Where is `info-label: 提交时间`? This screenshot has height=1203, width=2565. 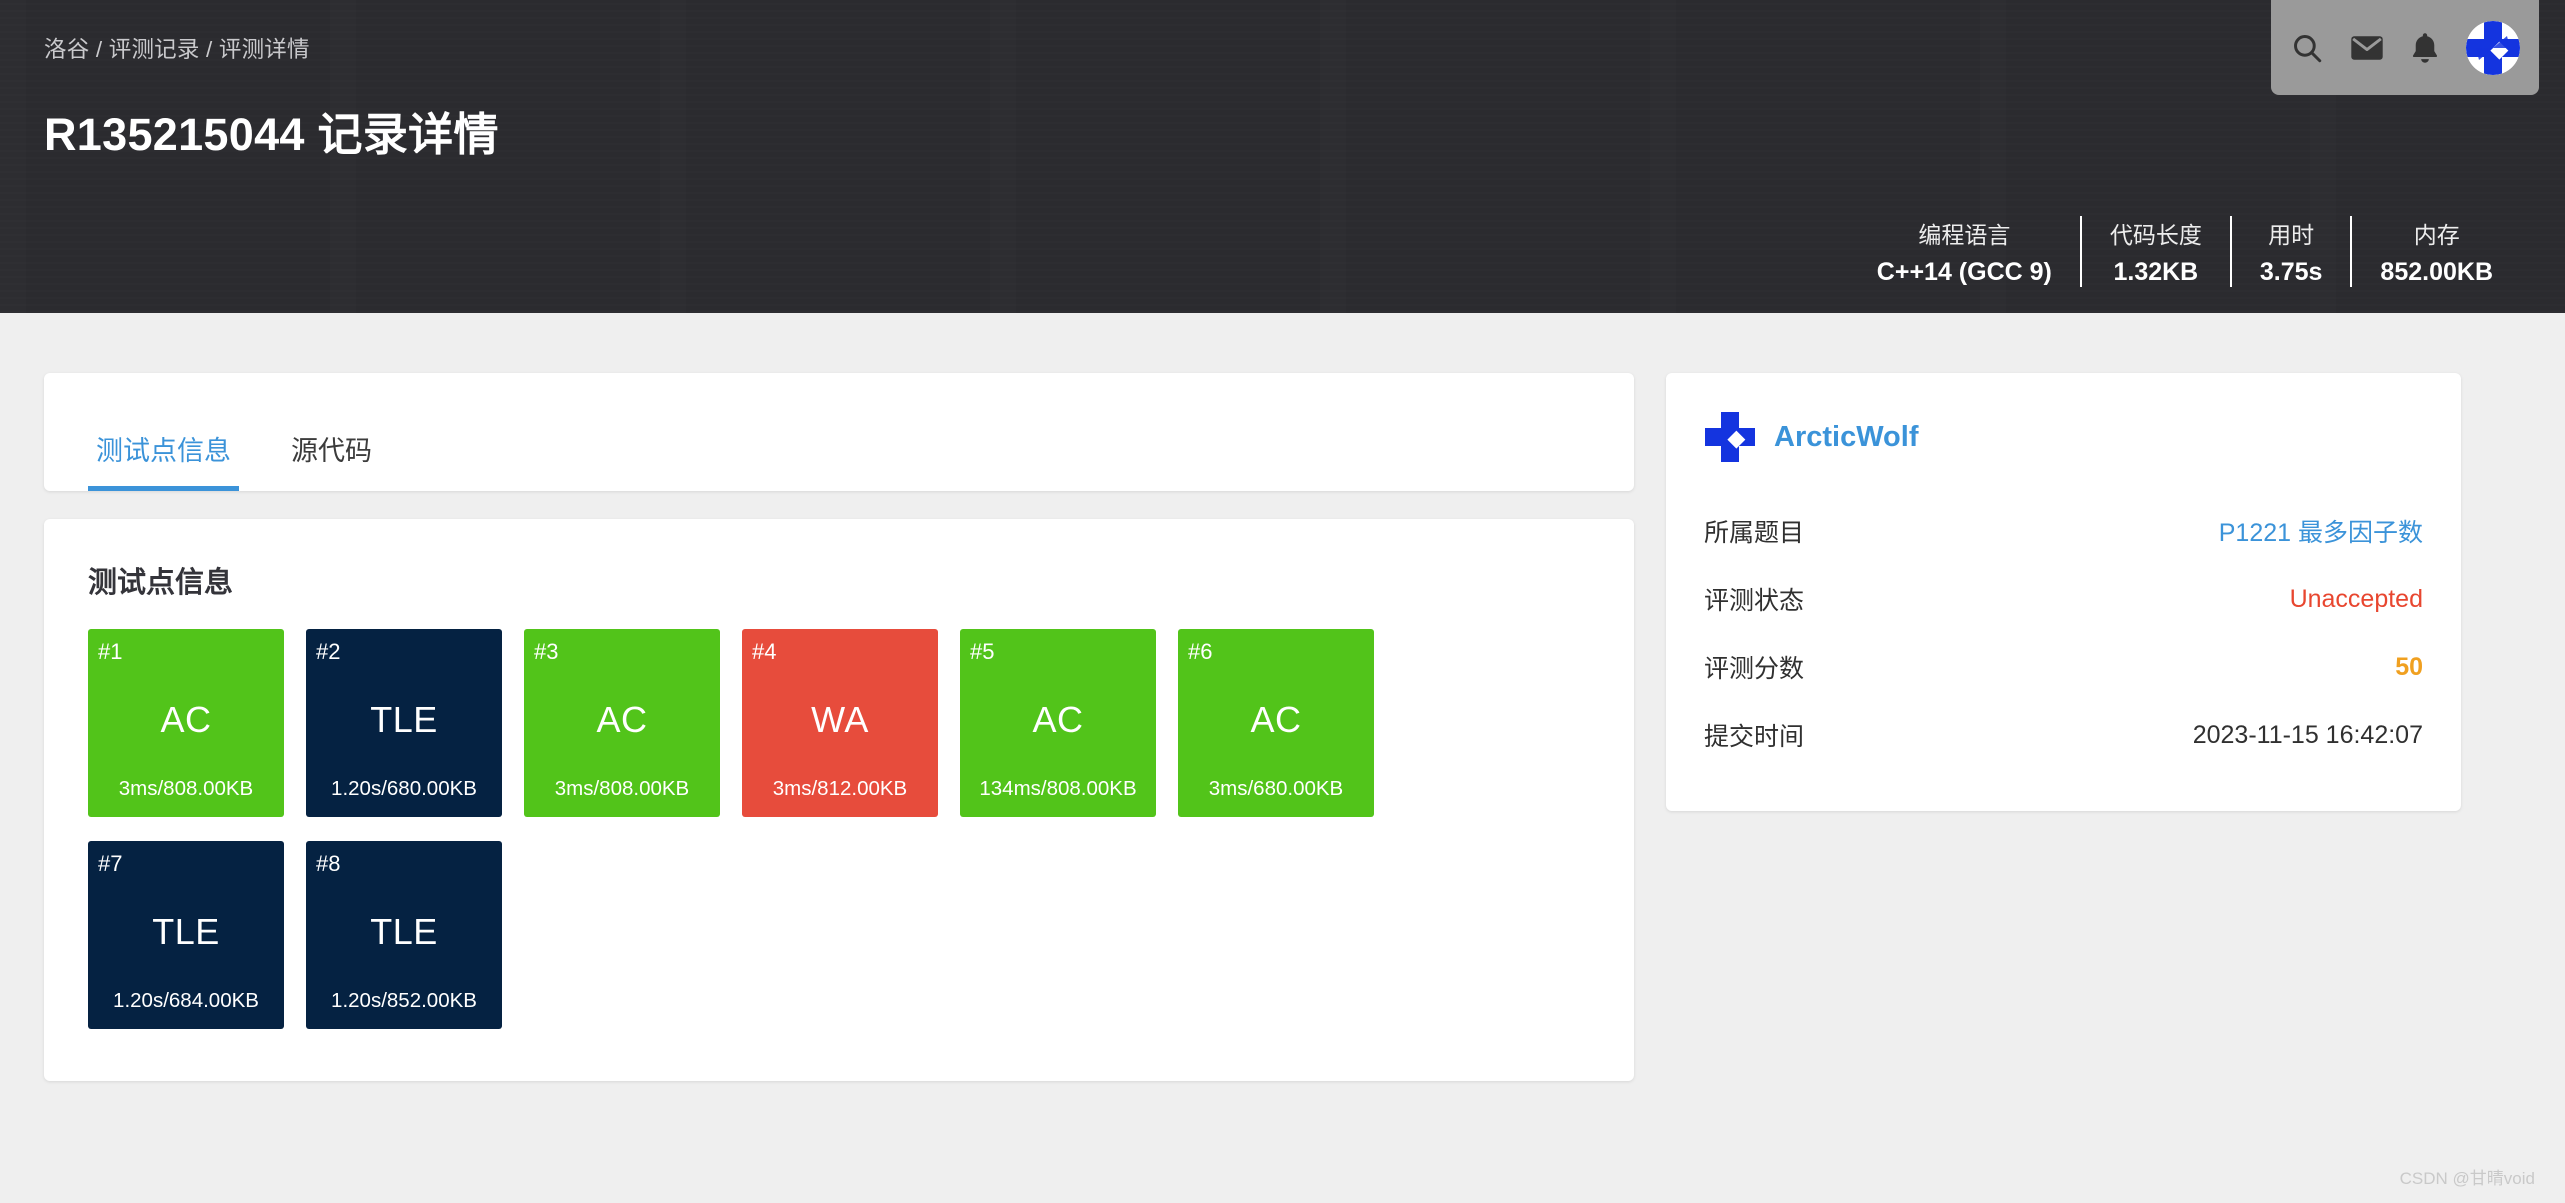
info-label: 提交时间 is located at coordinates (1754, 737).